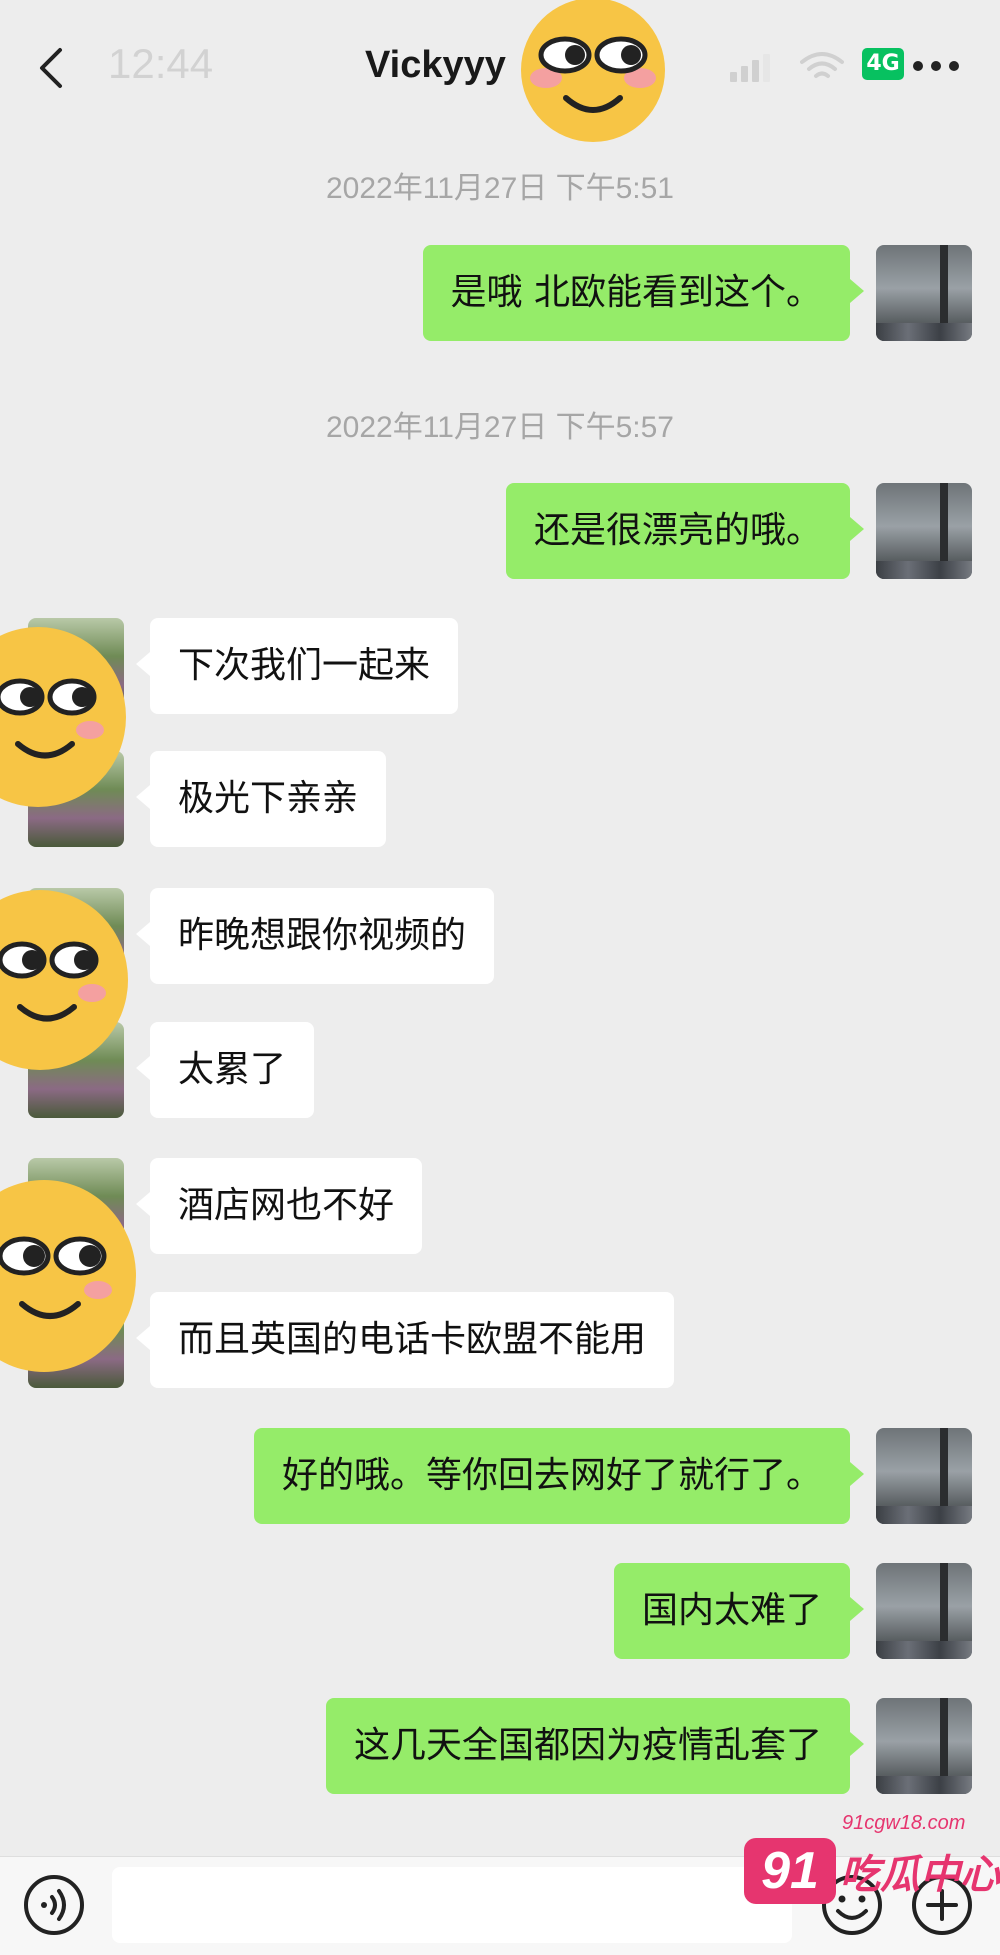 The height and width of the screenshot is (1955, 1000). What do you see at coordinates (279, 1206) in the screenshot?
I see `received-message-bubble: 酒店网也不好` at bounding box center [279, 1206].